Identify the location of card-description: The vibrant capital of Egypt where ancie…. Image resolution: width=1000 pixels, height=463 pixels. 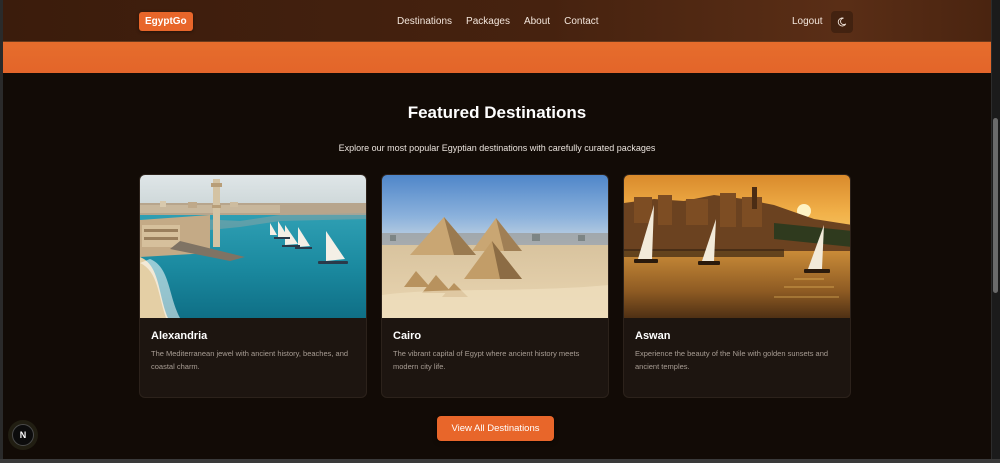
(486, 360).